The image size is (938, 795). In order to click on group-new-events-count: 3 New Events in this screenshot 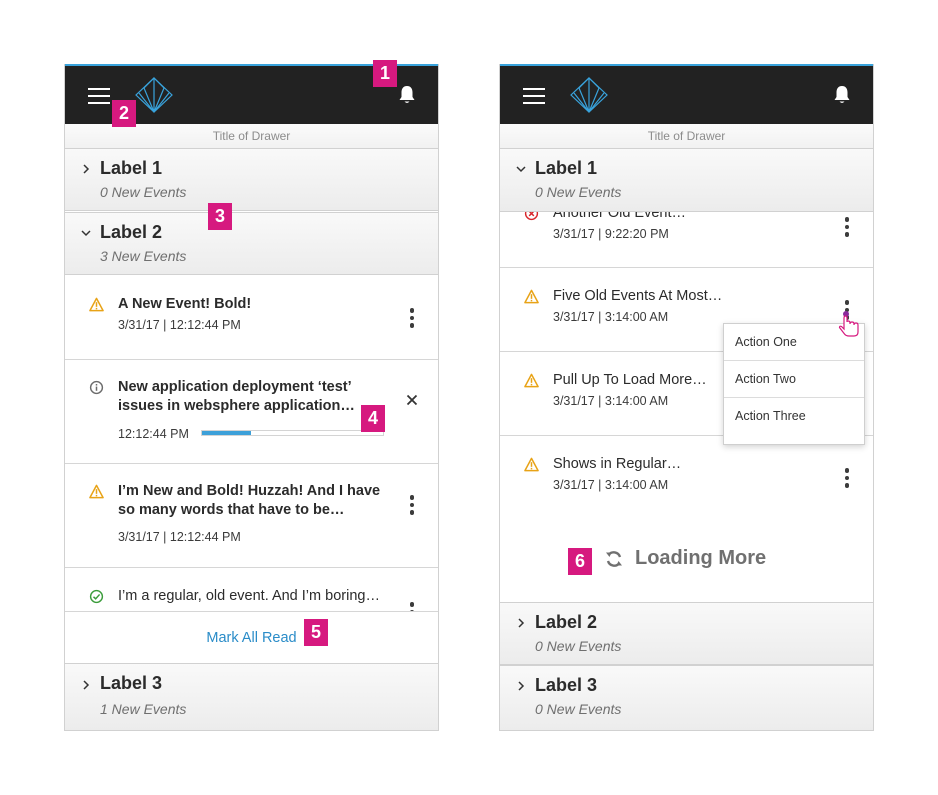, I will do `click(143, 256)`.